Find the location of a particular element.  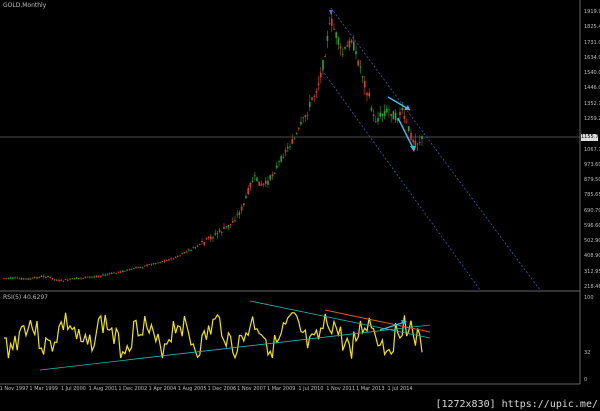

price-tick-label: 1825.45 is located at coordinates (592, 27).